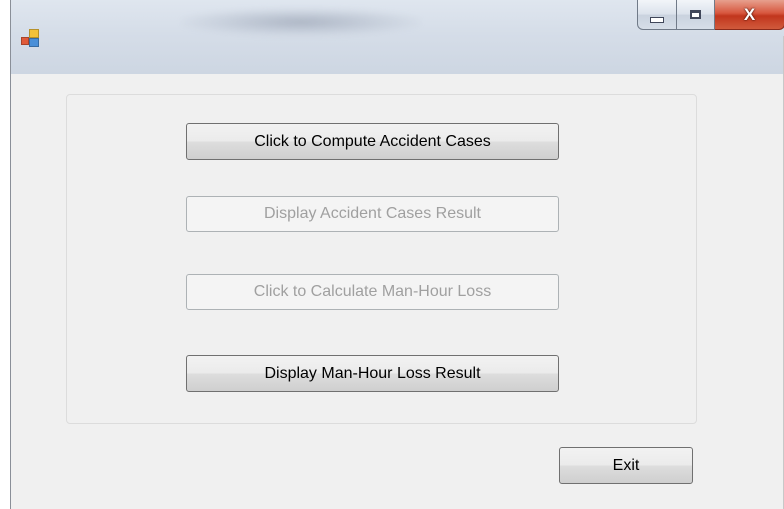 The image size is (784, 509). I want to click on minimize-icon, so click(657, 19).